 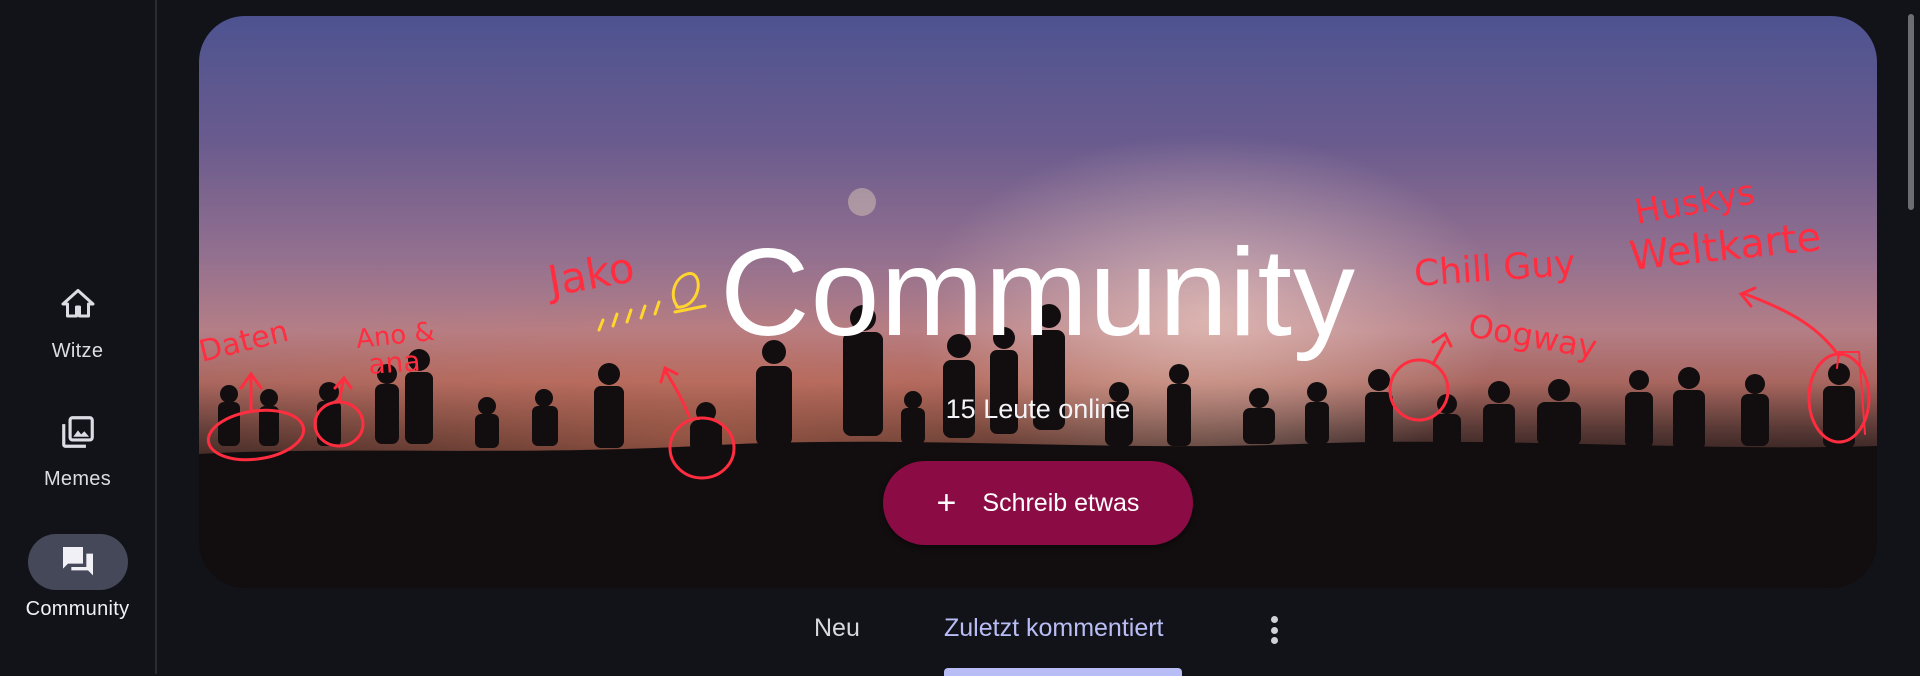 I want to click on more-vert-icon, so click(x=1274, y=630).